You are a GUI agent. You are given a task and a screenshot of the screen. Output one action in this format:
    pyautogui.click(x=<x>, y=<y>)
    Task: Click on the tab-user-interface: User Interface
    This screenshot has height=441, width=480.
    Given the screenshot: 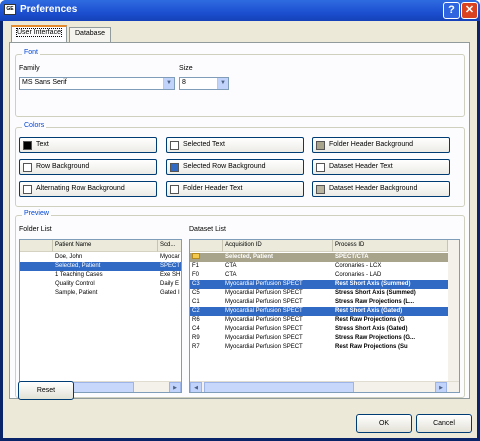 What is the action you would take?
    pyautogui.click(x=39, y=34)
    